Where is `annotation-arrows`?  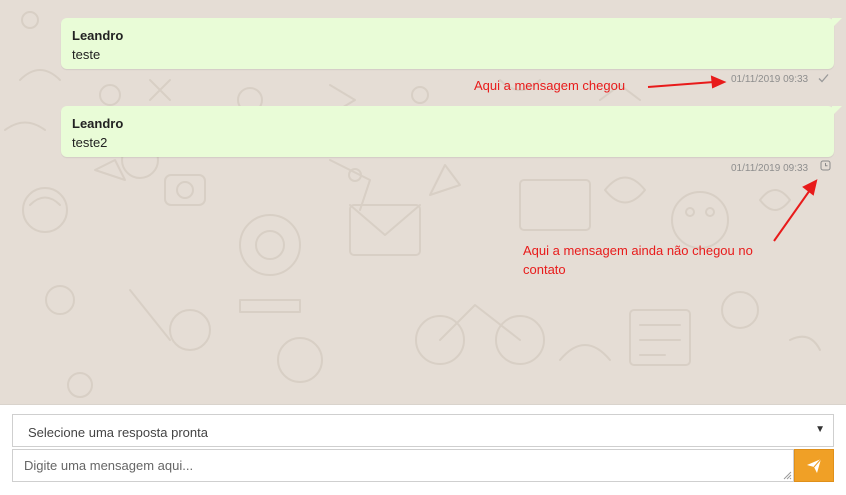
annotation-arrows is located at coordinates (732, 158).